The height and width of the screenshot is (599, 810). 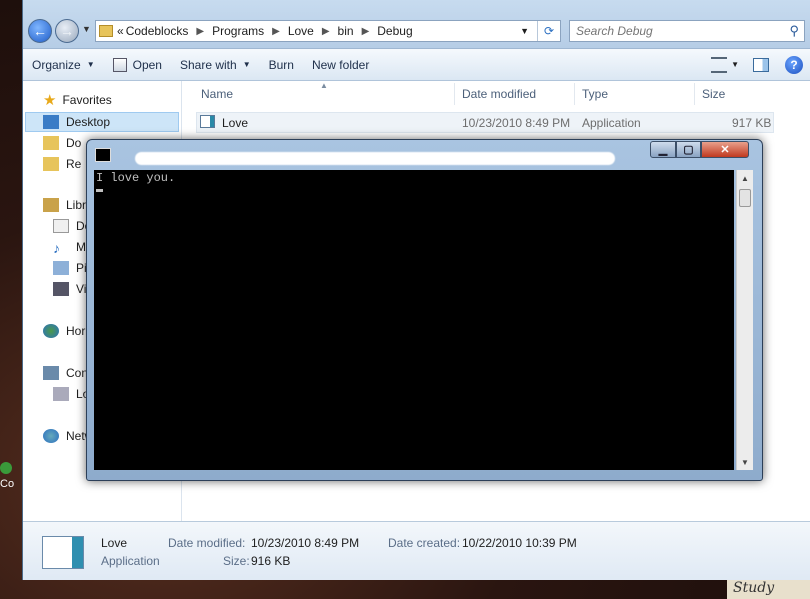 I want to click on breadcrumb-bin: bin, so click(x=346, y=31).